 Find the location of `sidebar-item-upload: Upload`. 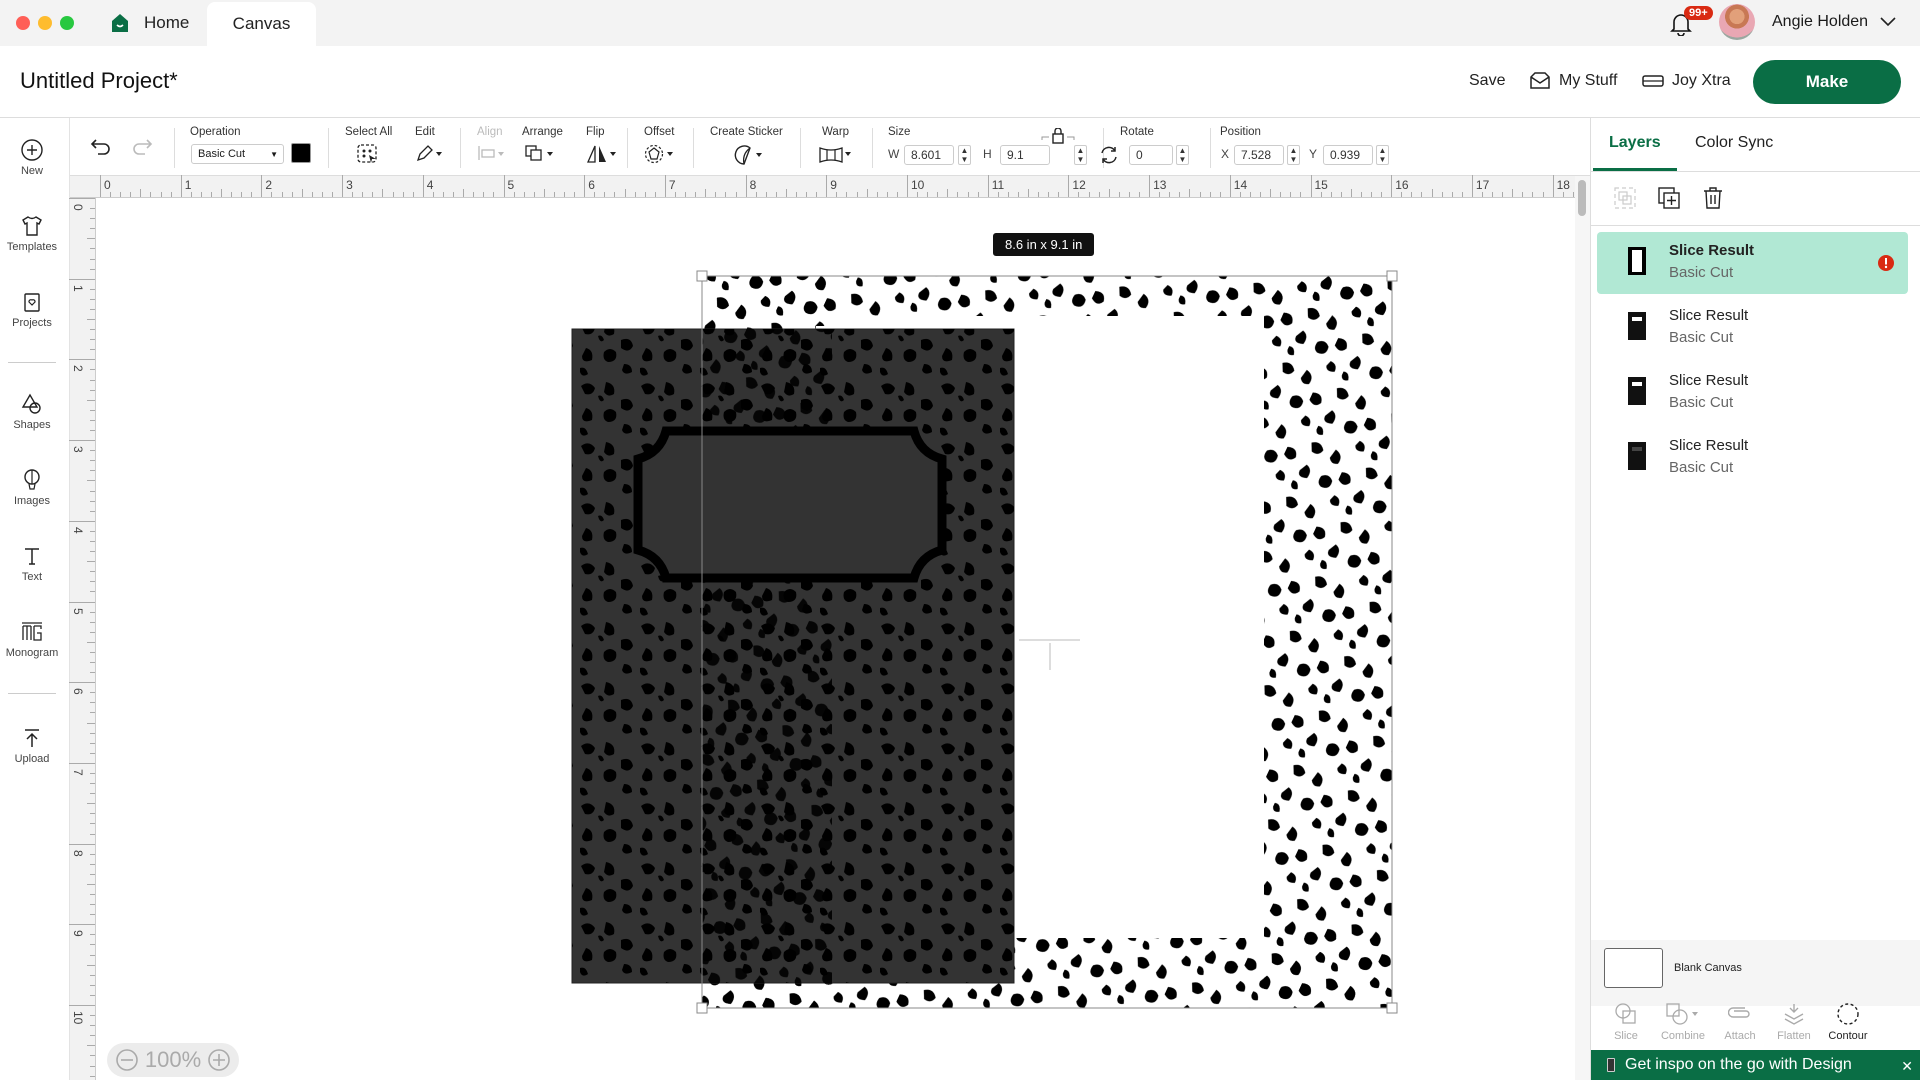

sidebar-item-upload: Upload is located at coordinates (32, 745).